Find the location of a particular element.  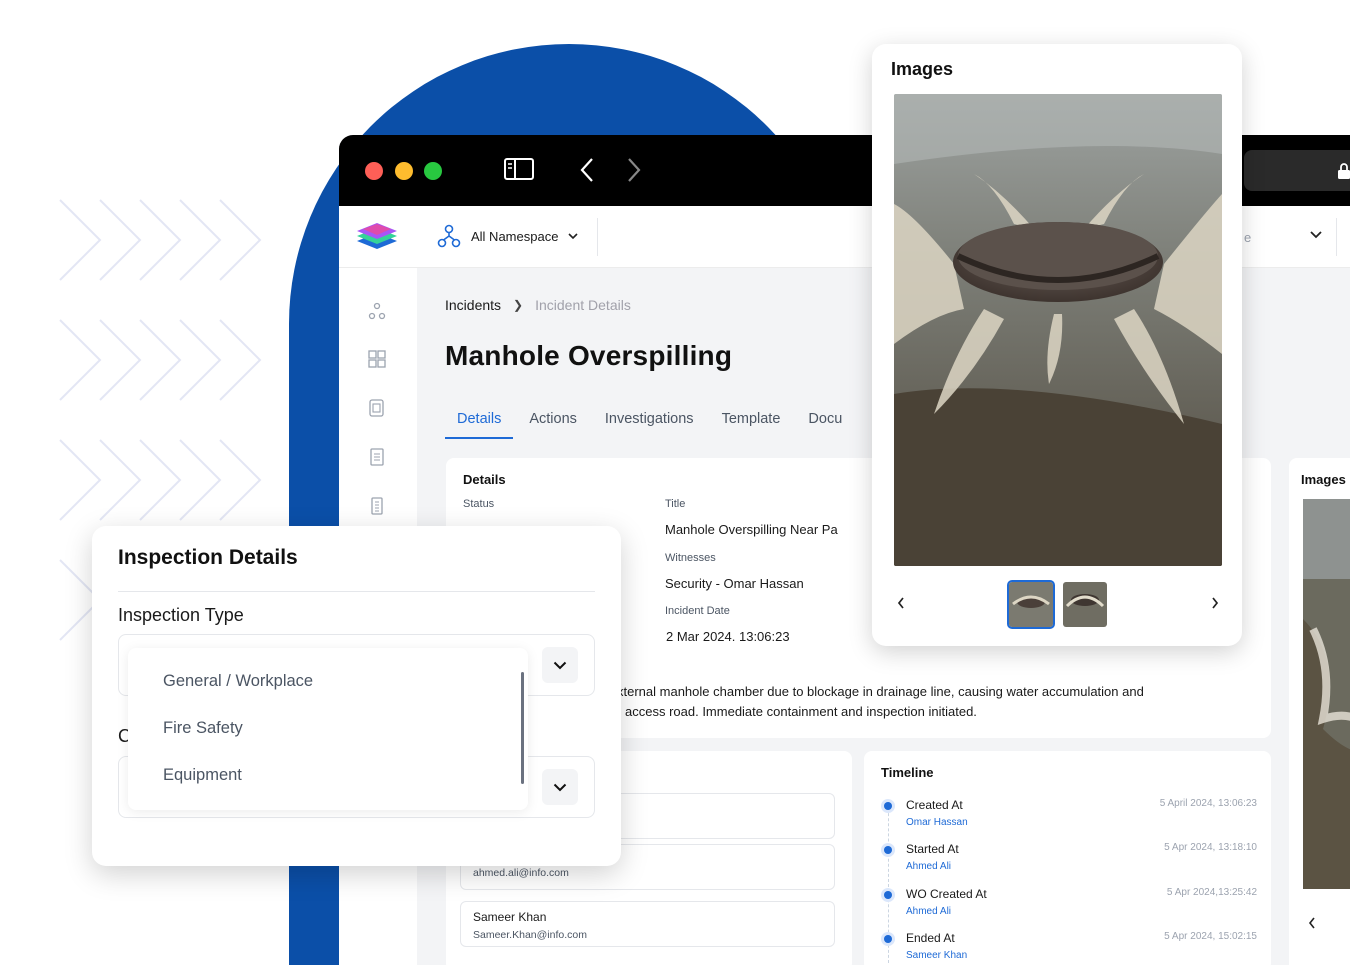

namespace-select: All Namespace is located at coordinates (508, 236).